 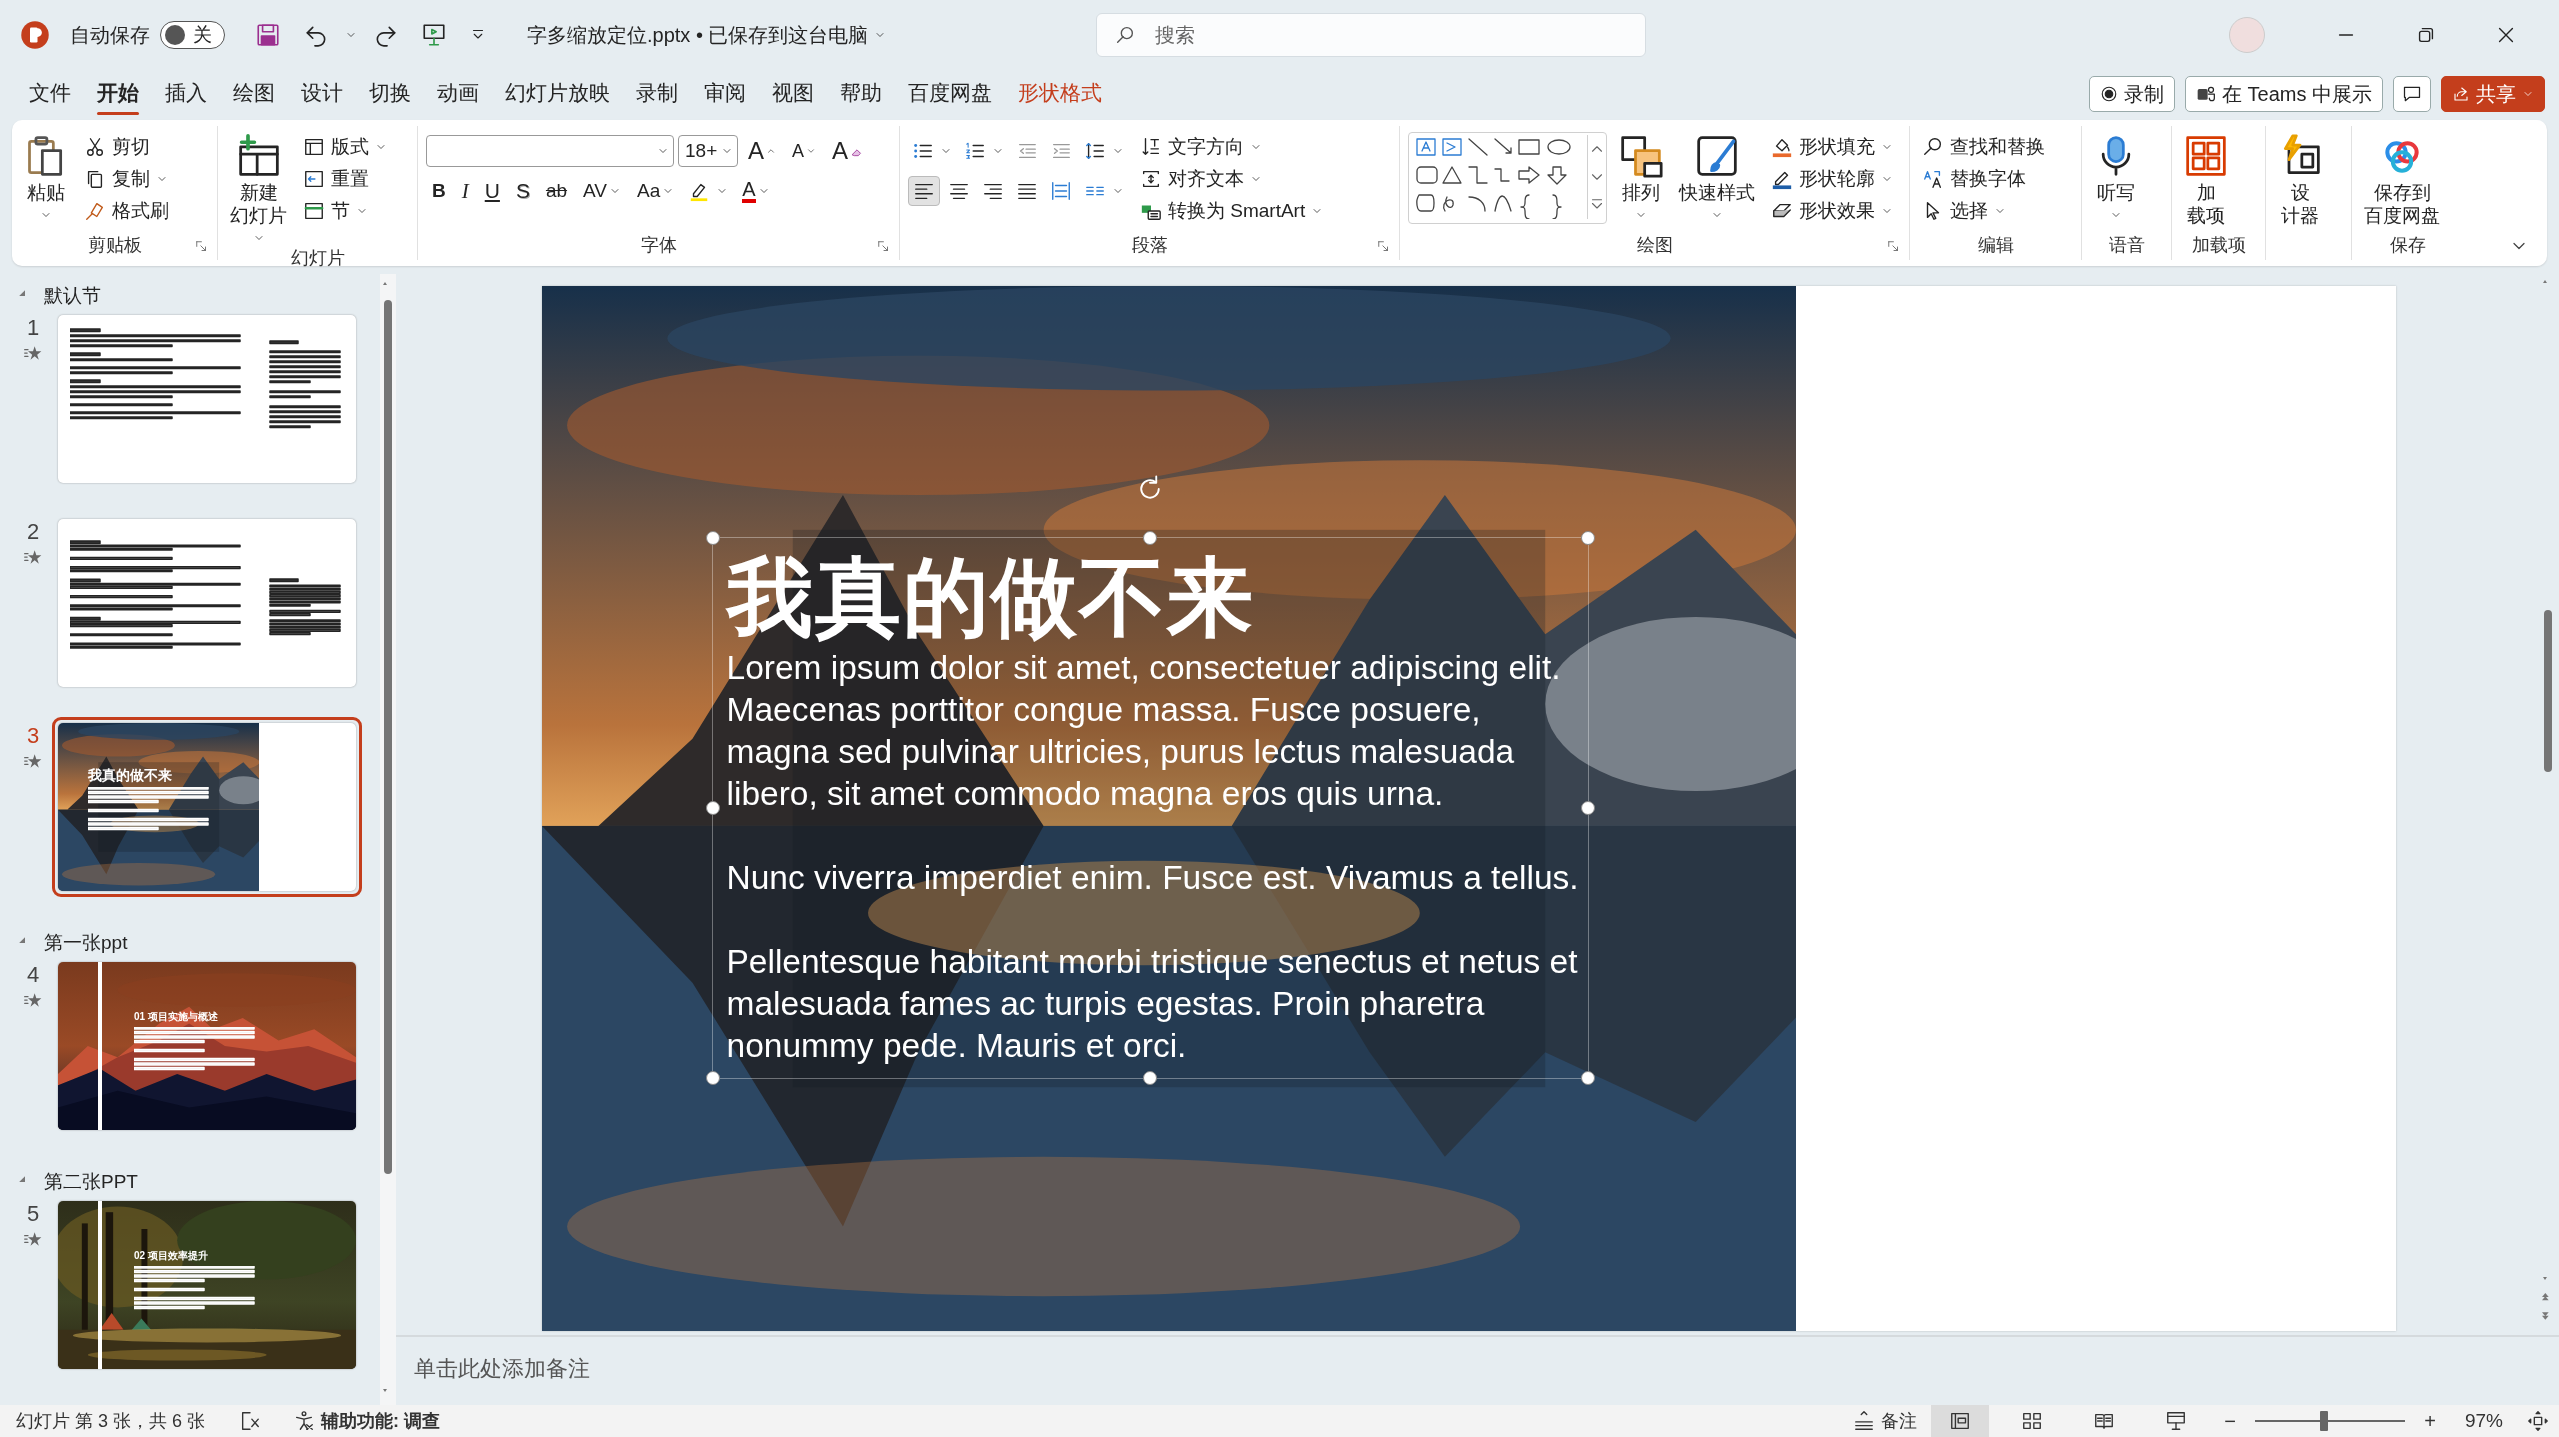 I want to click on menu-tab: 百度网盘, so click(x=950, y=94).